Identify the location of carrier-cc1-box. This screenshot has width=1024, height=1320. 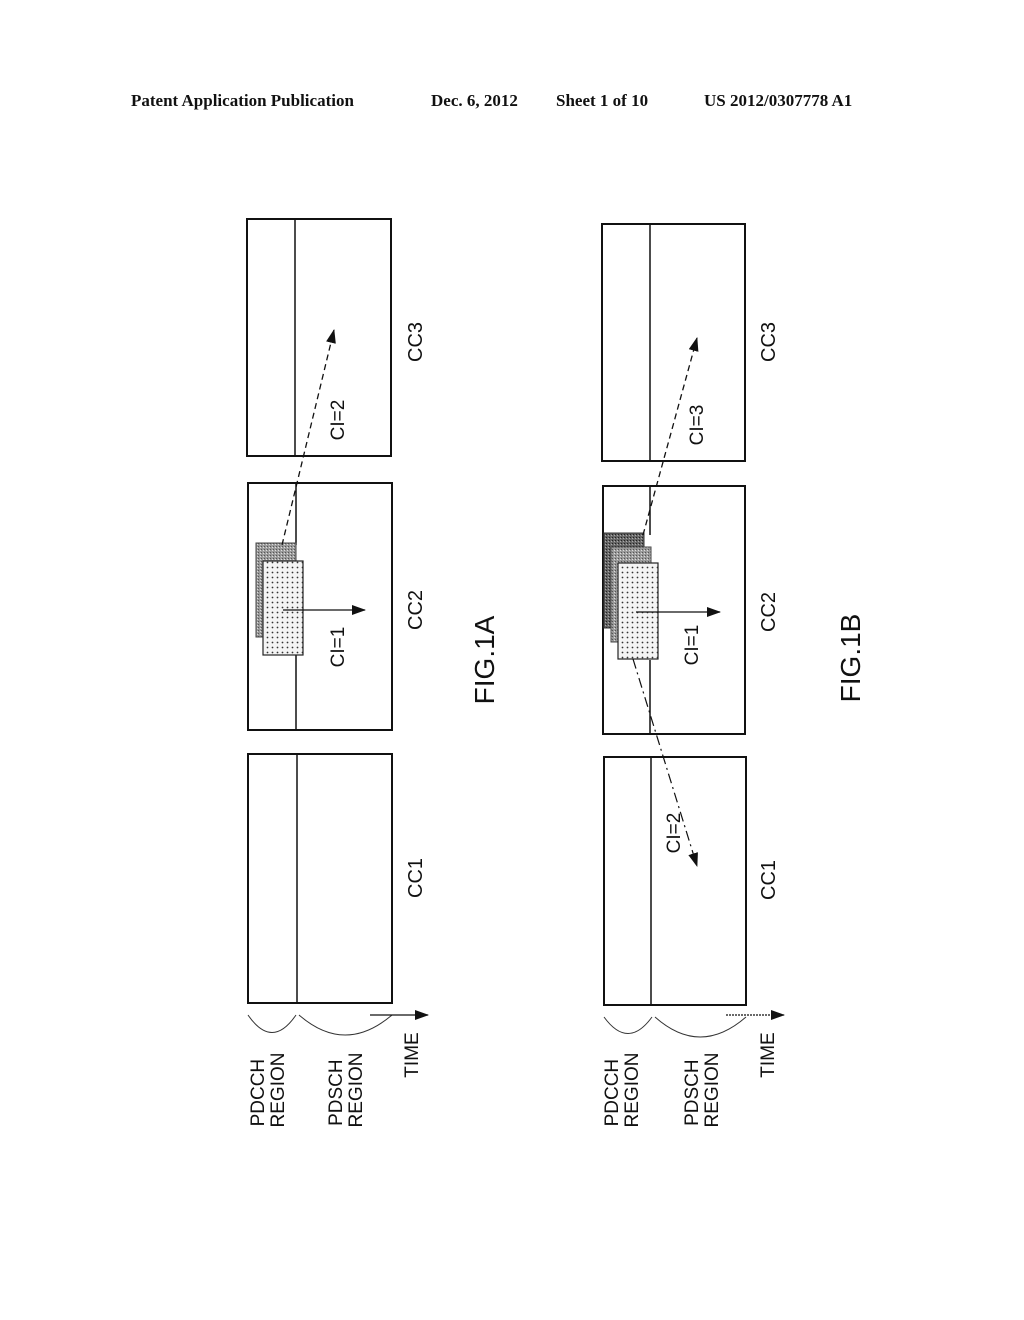
(320, 878).